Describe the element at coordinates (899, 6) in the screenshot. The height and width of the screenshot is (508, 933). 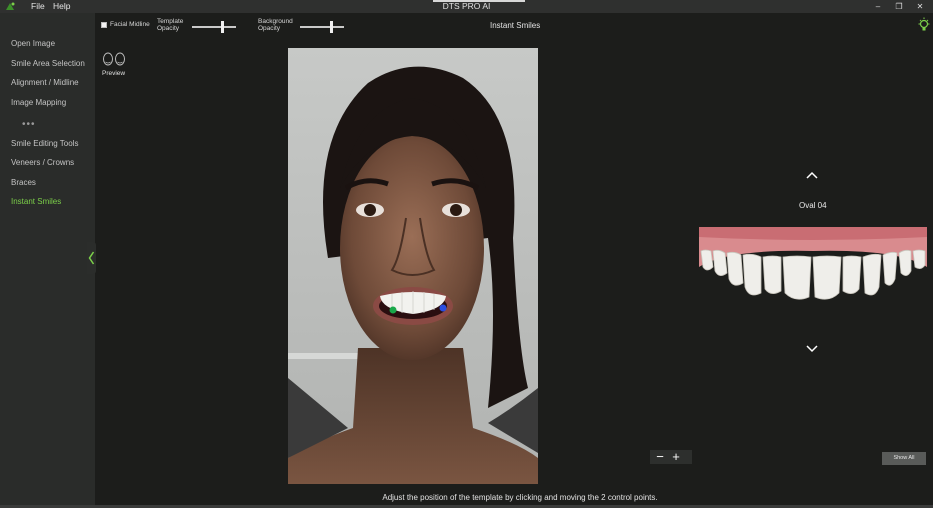
I see `maximize-button: ❐` at that location.